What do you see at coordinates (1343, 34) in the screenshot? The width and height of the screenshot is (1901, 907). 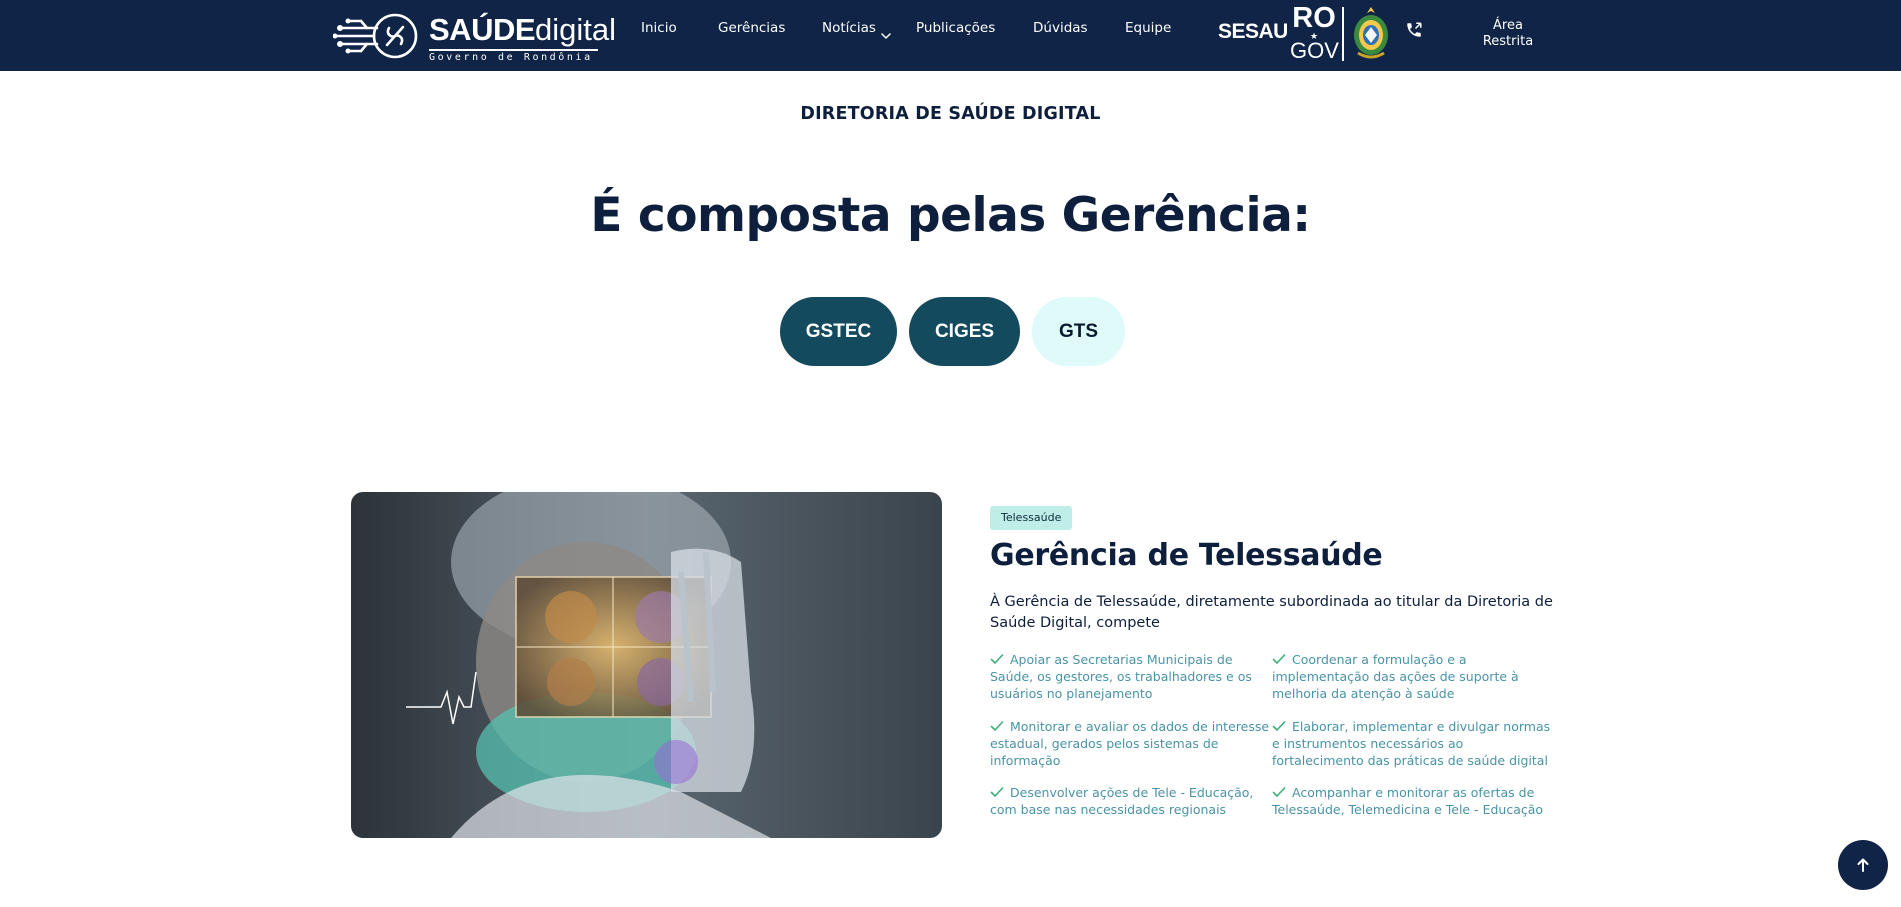 I see `logo-divider` at bounding box center [1343, 34].